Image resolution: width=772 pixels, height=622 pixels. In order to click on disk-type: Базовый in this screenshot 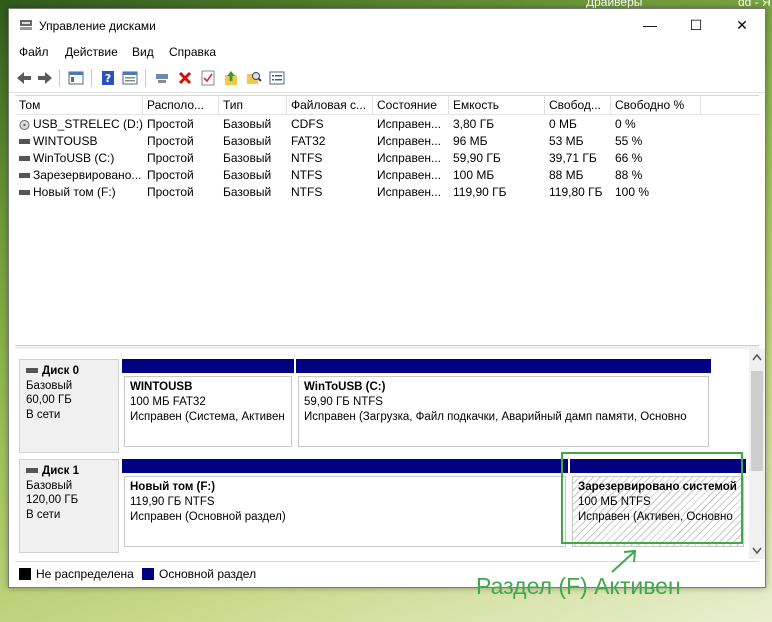, I will do `click(49, 485)`.